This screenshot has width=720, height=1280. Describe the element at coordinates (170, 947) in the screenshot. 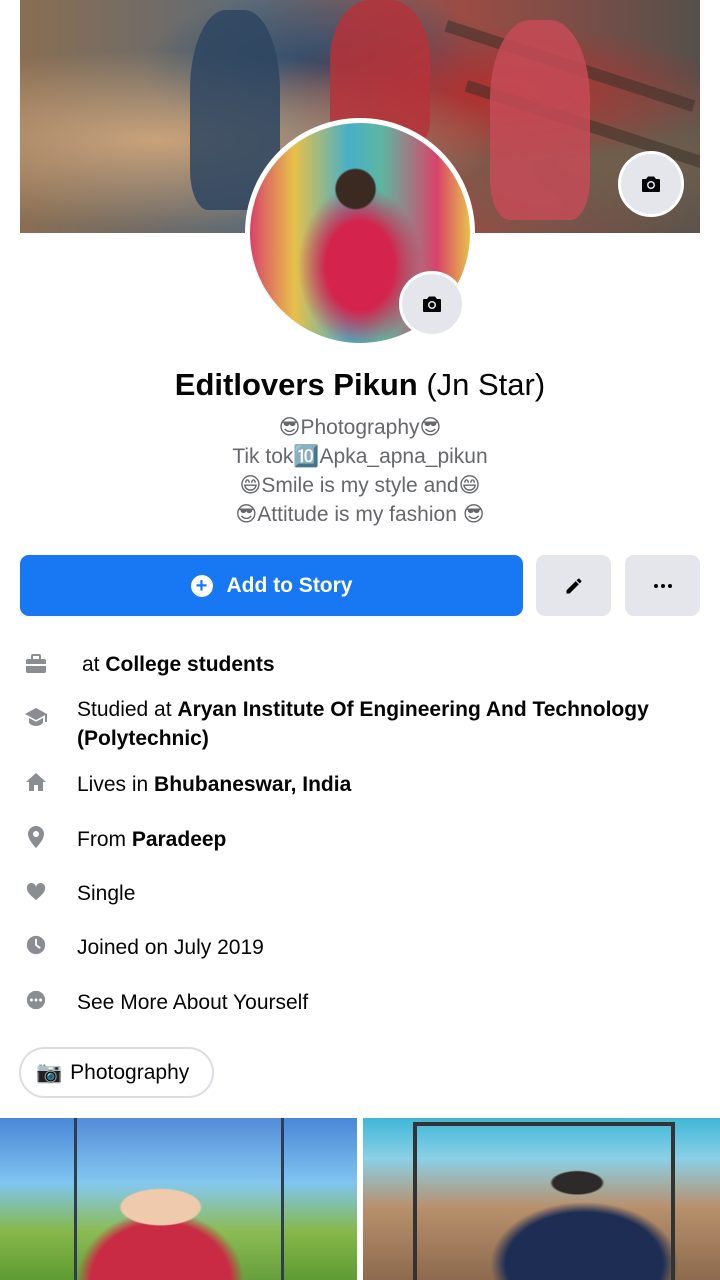

I see `info-joined-text: Joined on July 2019` at that location.